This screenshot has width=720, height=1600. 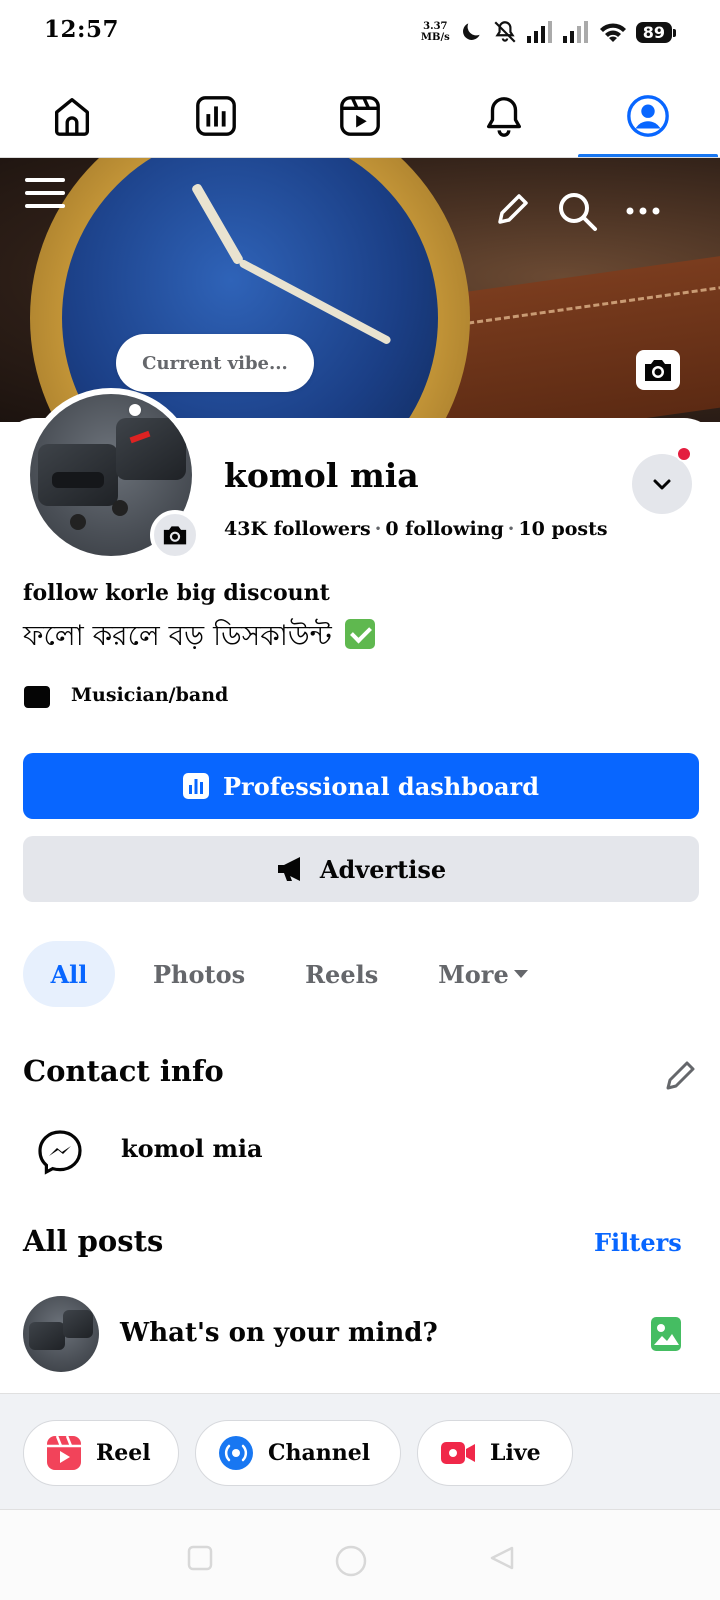 I want to click on tab-more-label: More, so click(x=473, y=974).